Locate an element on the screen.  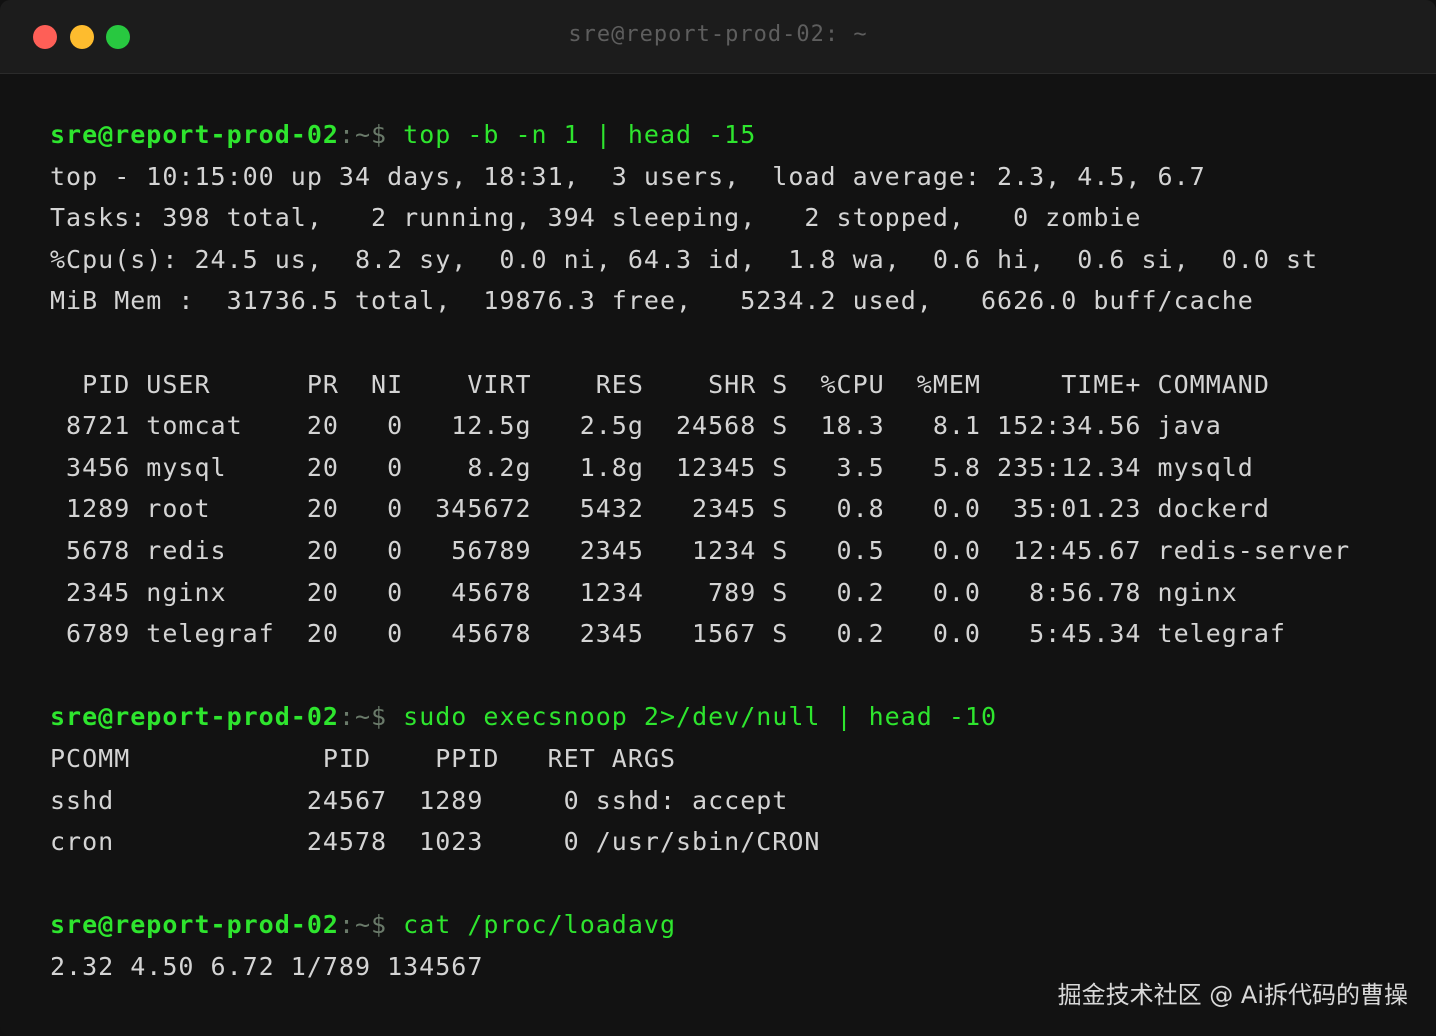
execsnoop-header: PCOMM PID PPID RET ARGS is located at coordinates (363, 758).